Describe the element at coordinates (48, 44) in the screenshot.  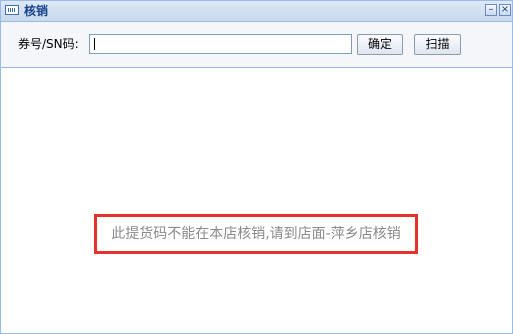
I see `code-label: 券号/SN码:` at that location.